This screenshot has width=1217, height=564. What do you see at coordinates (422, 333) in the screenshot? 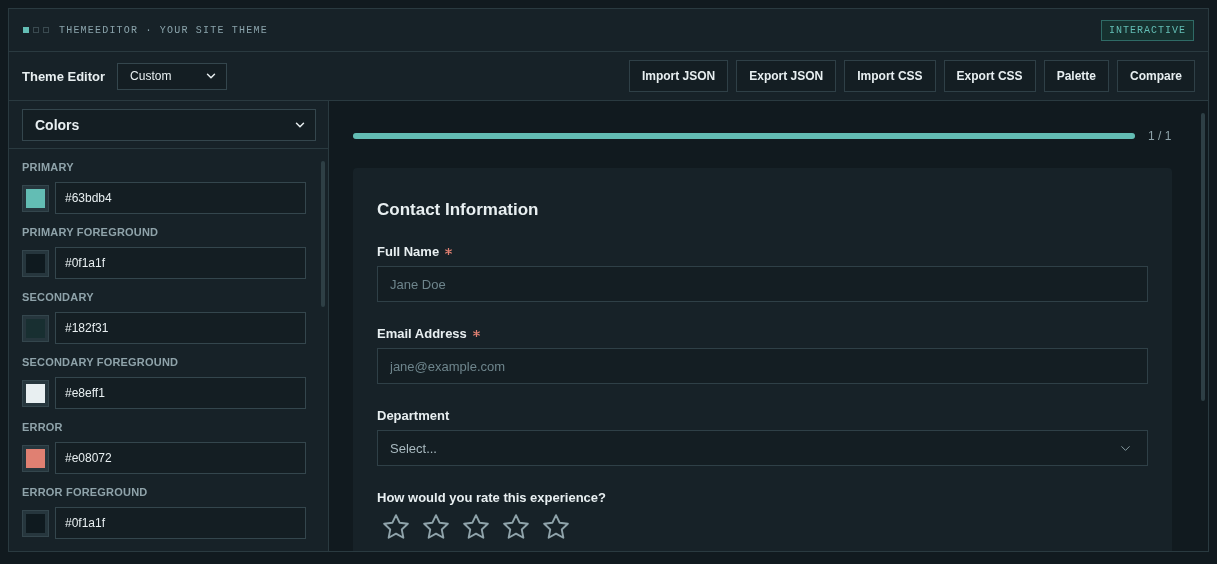
I see `field-label: Email Address` at bounding box center [422, 333].